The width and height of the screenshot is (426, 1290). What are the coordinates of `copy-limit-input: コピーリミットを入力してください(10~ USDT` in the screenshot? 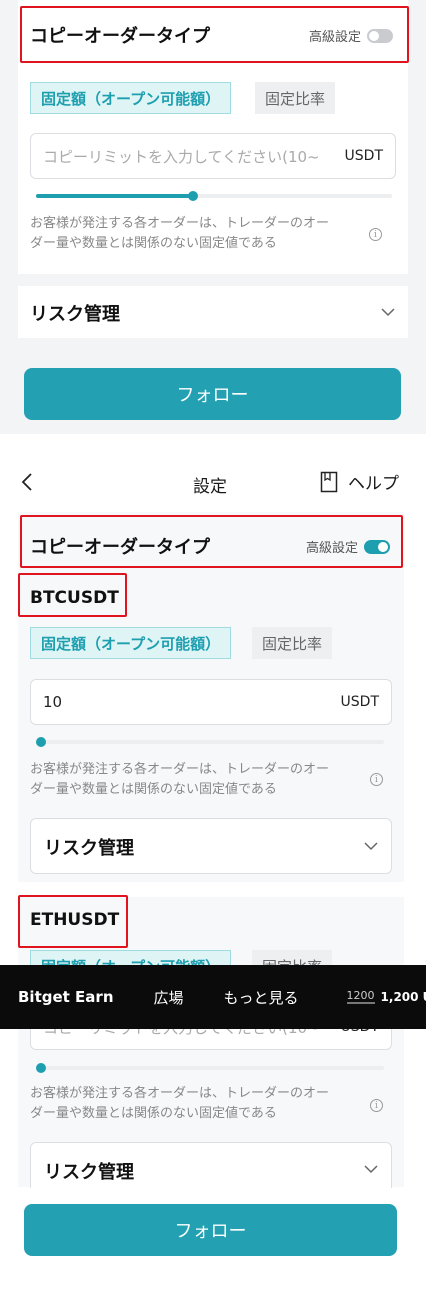 It's located at (213, 156).